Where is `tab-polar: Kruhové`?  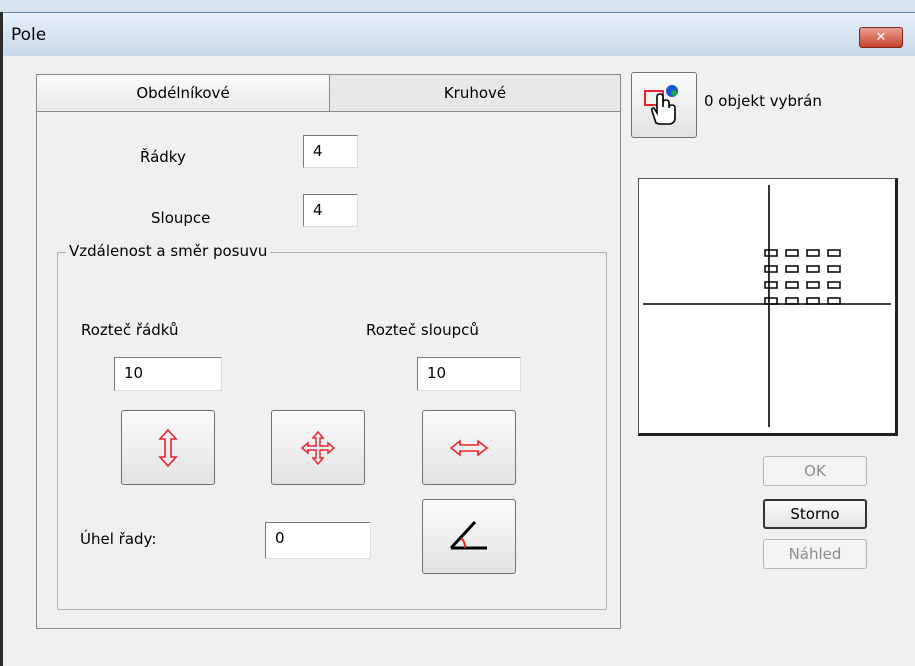
tab-polar: Kruhové is located at coordinates (475, 93).